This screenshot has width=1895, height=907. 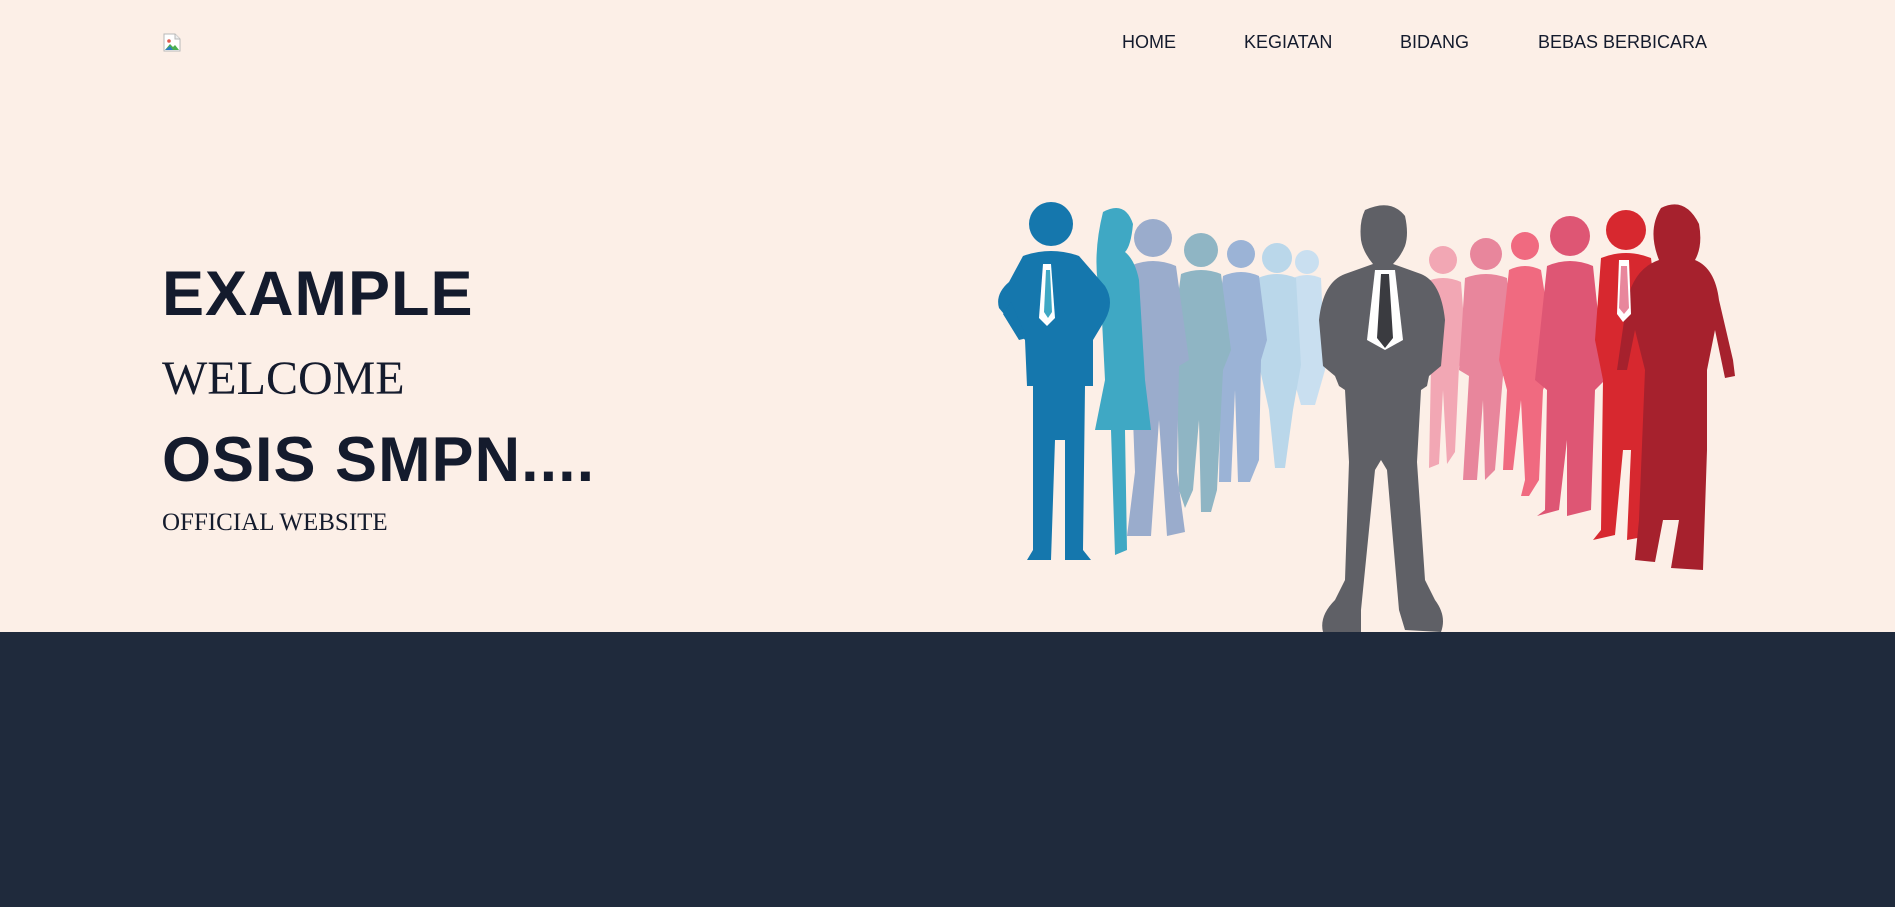 What do you see at coordinates (1578, 387) in the screenshot?
I see `silhouette-right-group` at bounding box center [1578, 387].